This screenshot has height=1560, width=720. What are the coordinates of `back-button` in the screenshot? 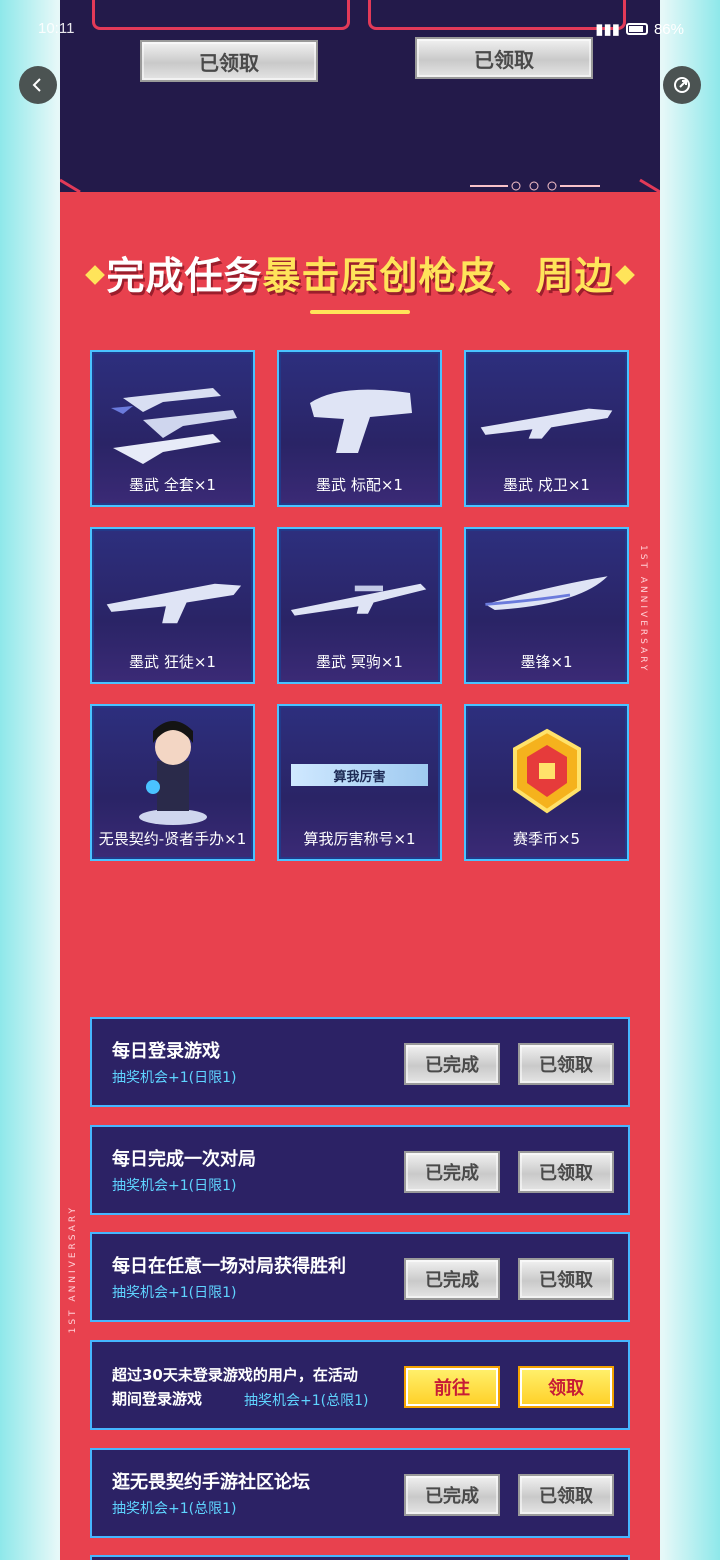 It's located at (38, 85).